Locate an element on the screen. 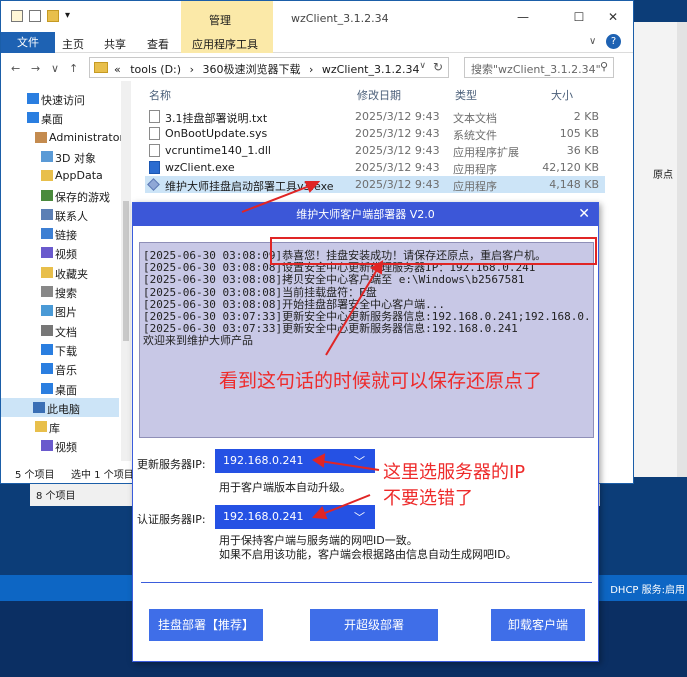  tab-home: 主页 is located at coordinates (73, 44).